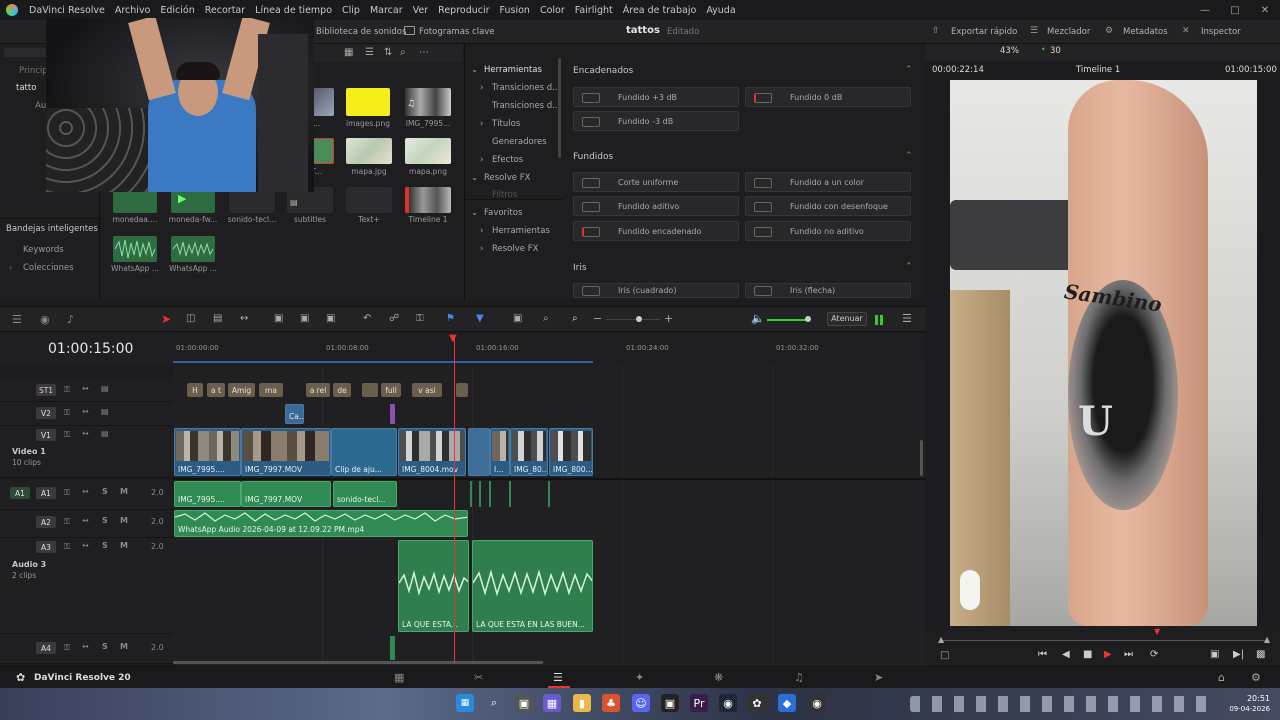 The image size is (1280, 720). Describe the element at coordinates (921, 458) in the screenshot. I see `timeline-vscrollbar` at that location.